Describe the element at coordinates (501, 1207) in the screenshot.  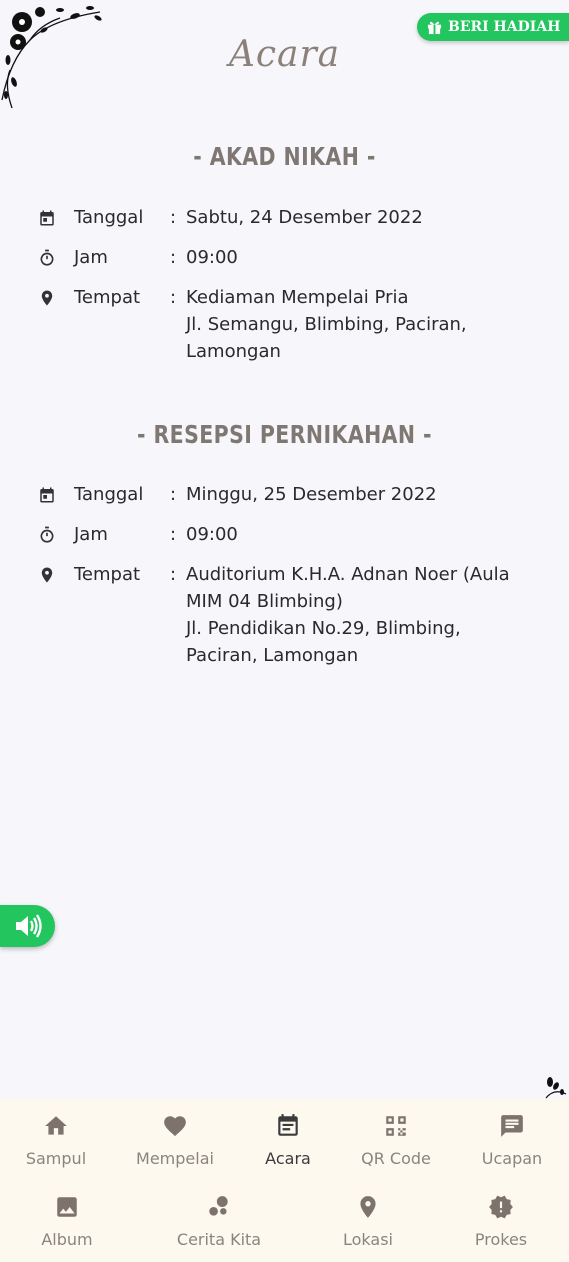
I see `badge-alert-icon` at that location.